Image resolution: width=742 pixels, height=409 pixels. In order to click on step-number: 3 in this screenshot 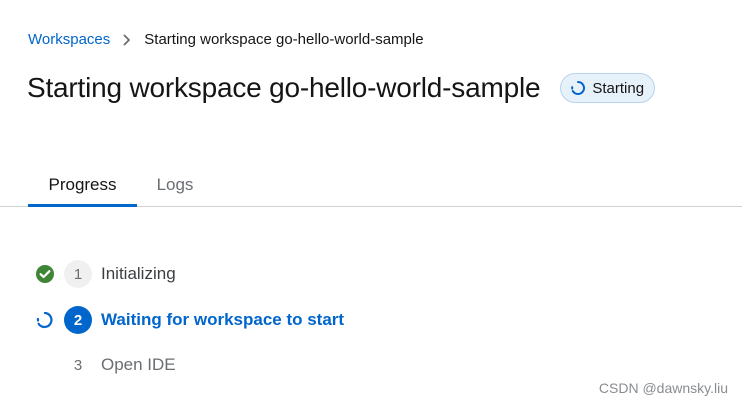, I will do `click(78, 365)`.